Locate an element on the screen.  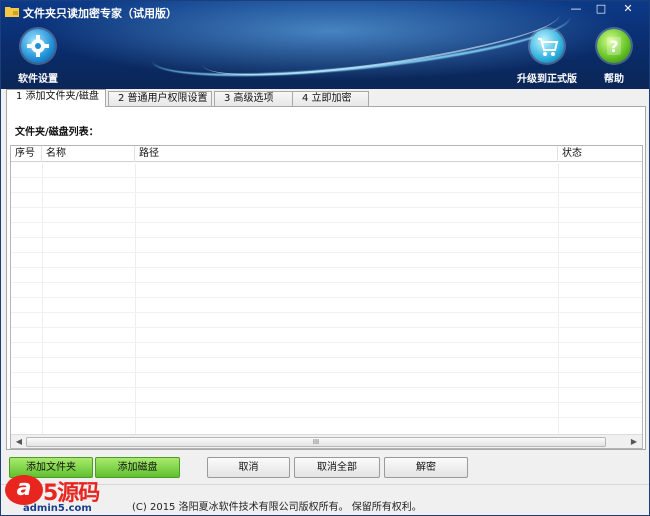
upgrade-label: 升级到正式版 is located at coordinates (547, 79).